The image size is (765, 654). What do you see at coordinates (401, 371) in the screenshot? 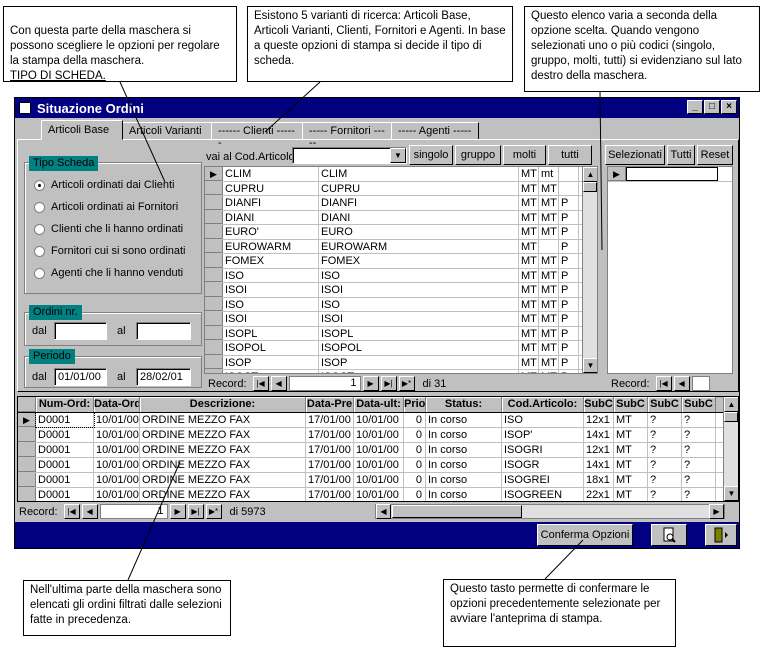
I see `list-item: ISOSTISOSTMTMTP` at bounding box center [401, 371].